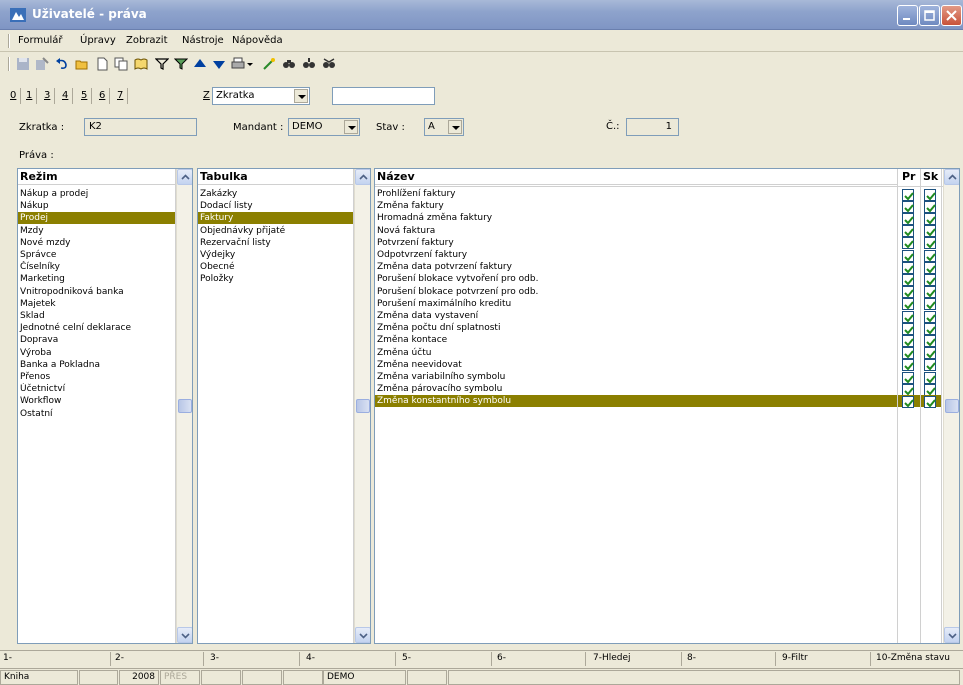 This screenshot has width=963, height=685. What do you see at coordinates (929, 15) in the screenshot?
I see `maximize-button` at bounding box center [929, 15].